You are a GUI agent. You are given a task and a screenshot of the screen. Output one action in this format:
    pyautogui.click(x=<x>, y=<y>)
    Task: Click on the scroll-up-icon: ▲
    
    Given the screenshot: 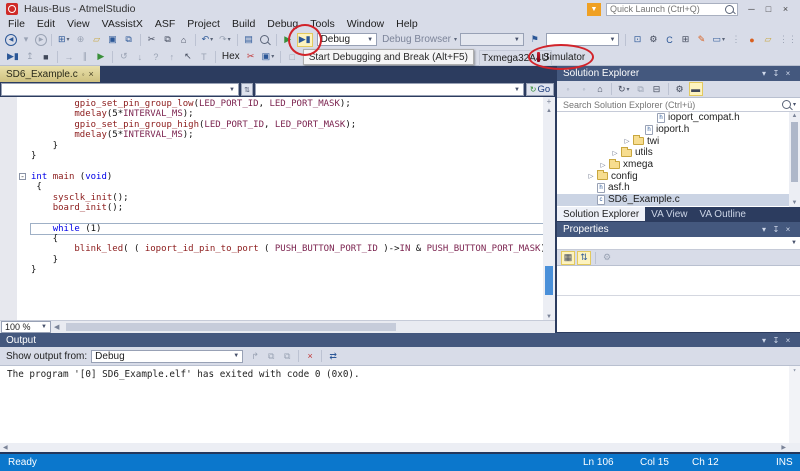 What is the action you would take?
    pyautogui.click(x=549, y=111)
    